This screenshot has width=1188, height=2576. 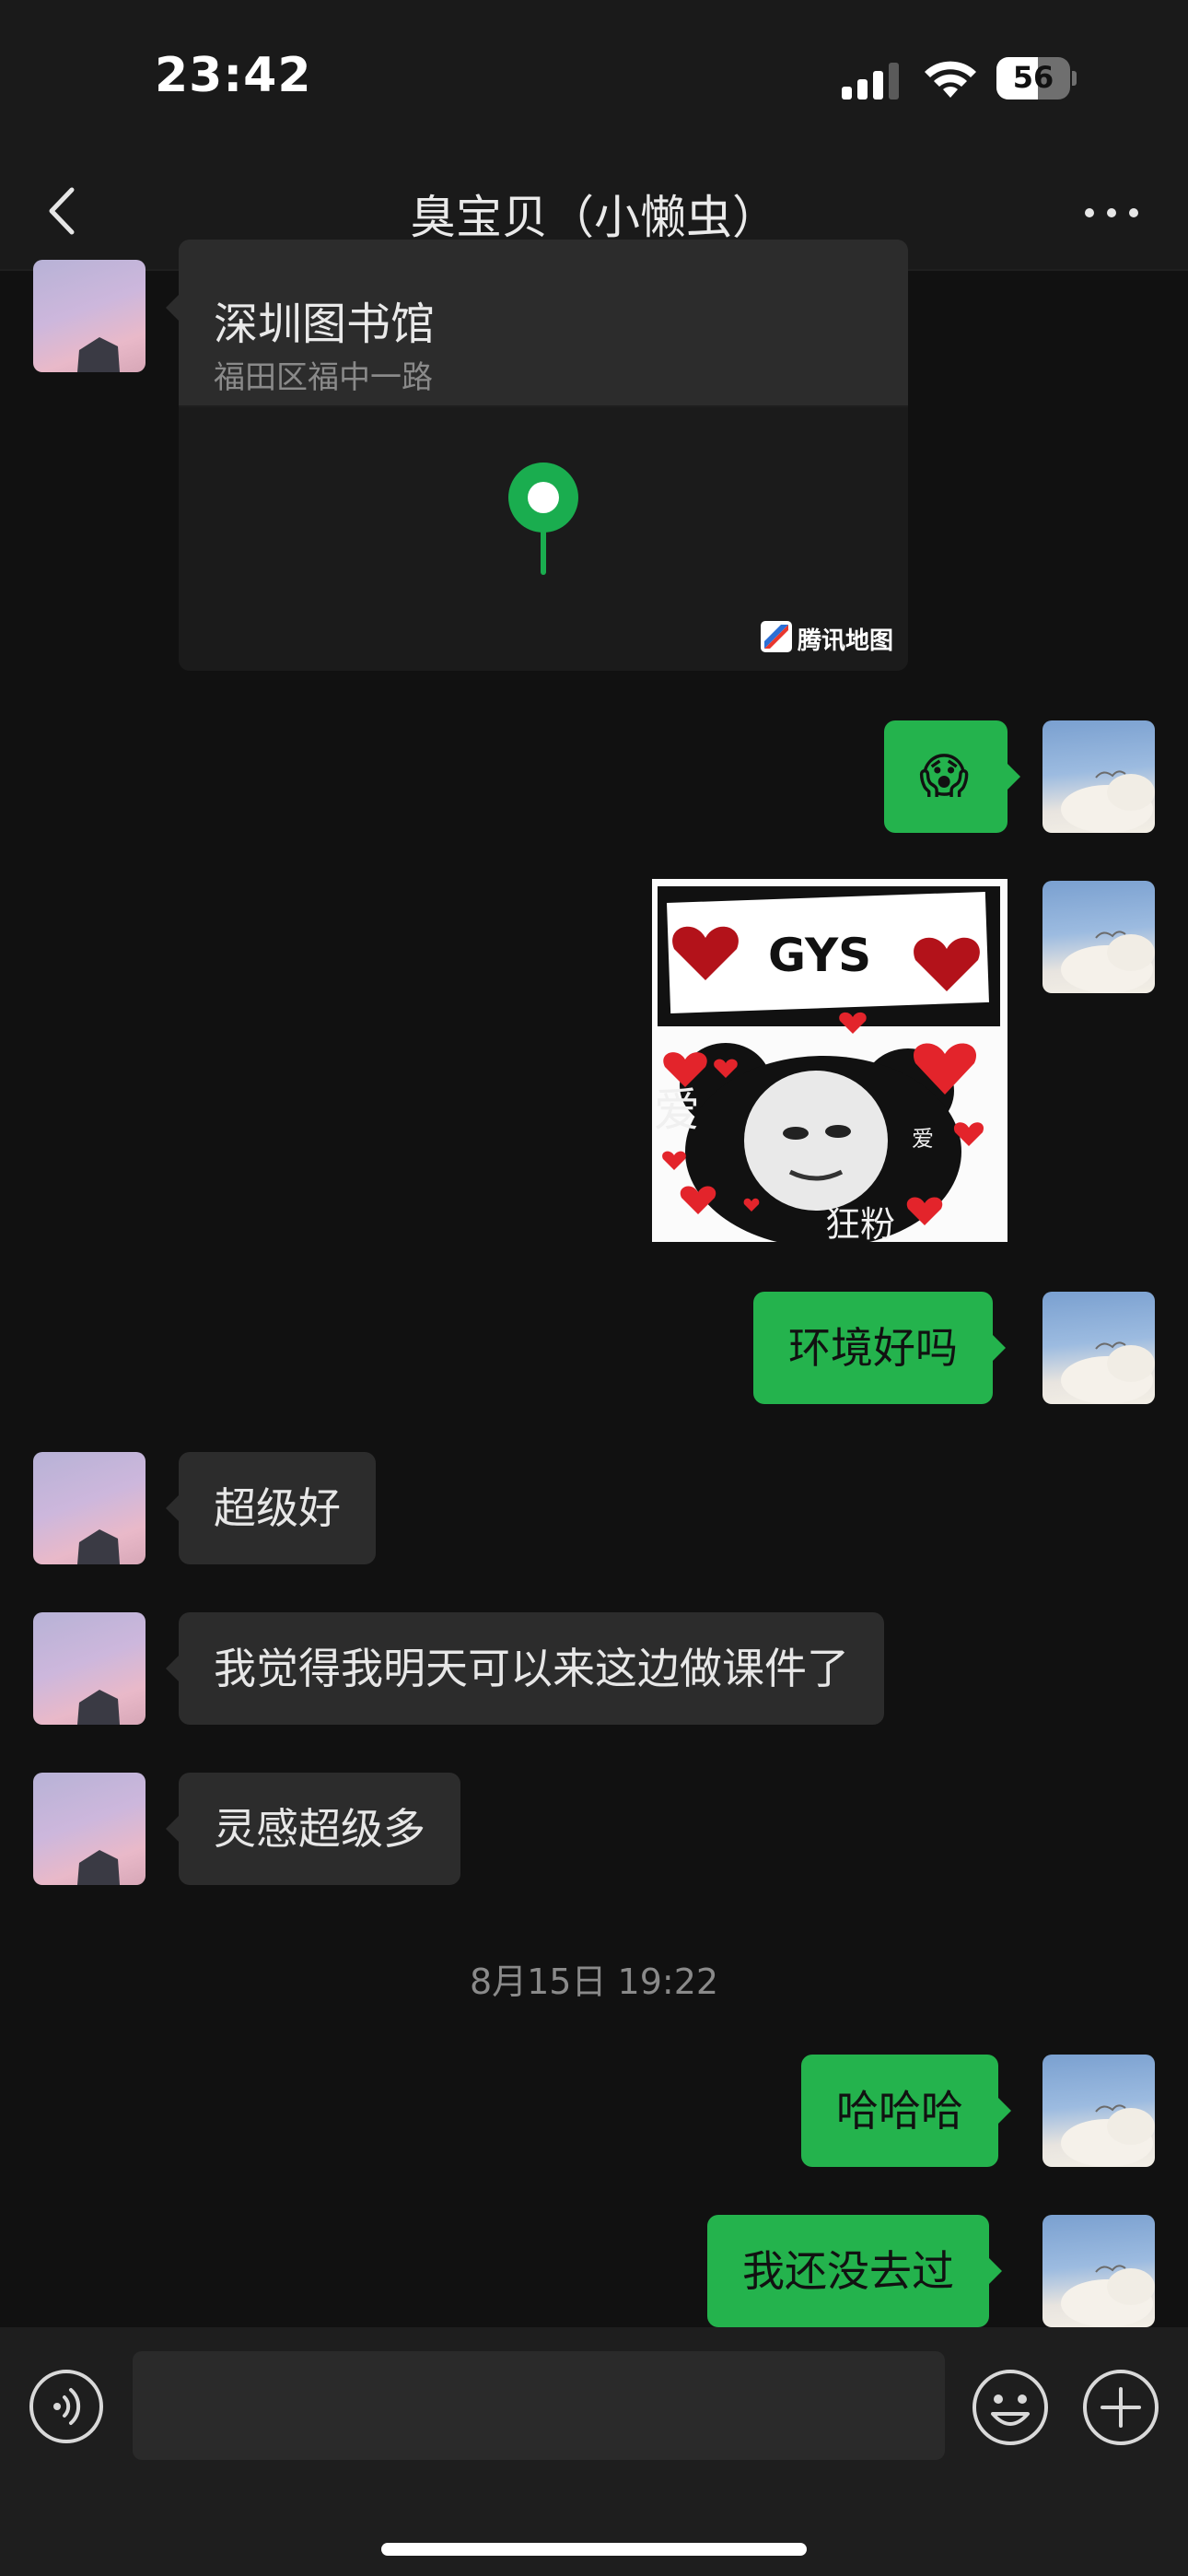 I want to click on message-bubble-me: 环境好吗, so click(x=879, y=1348).